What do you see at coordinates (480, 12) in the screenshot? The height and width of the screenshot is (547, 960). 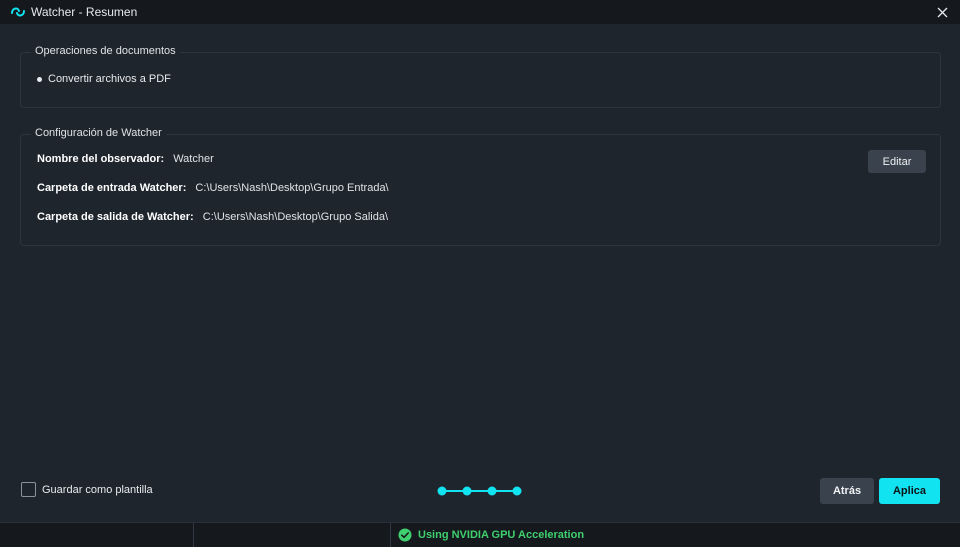 I see `title-bar: Watcher - Resumen` at bounding box center [480, 12].